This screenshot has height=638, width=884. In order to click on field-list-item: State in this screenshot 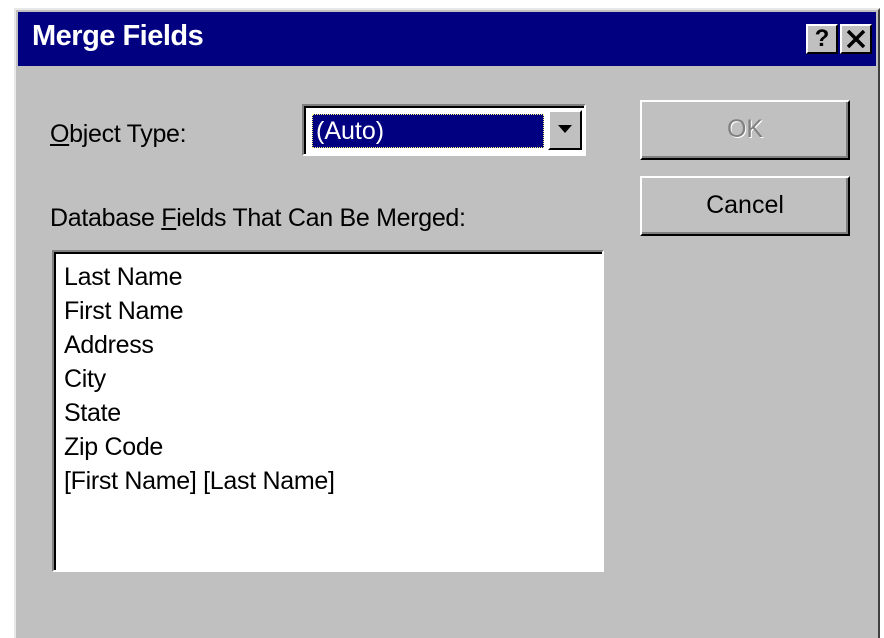, I will do `click(333, 413)`.